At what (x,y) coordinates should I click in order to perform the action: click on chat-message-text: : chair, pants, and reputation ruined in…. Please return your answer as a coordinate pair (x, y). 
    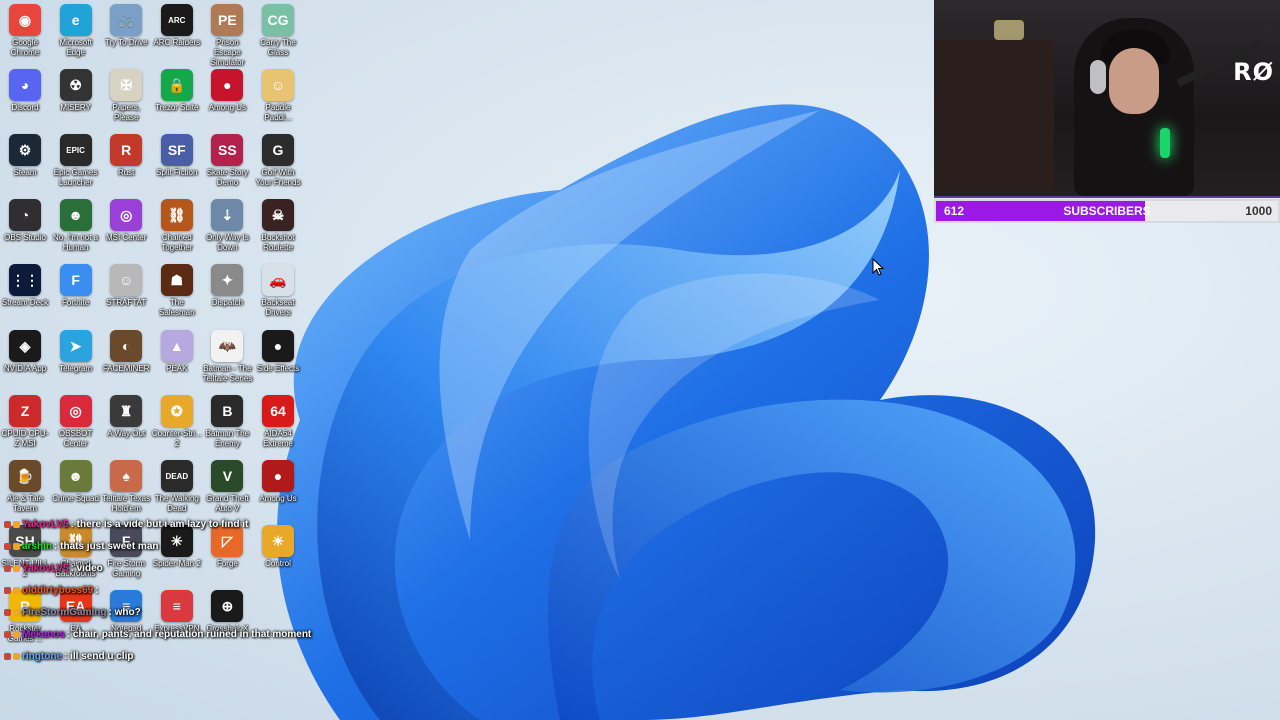
    Looking at the image, I should click on (189, 634).